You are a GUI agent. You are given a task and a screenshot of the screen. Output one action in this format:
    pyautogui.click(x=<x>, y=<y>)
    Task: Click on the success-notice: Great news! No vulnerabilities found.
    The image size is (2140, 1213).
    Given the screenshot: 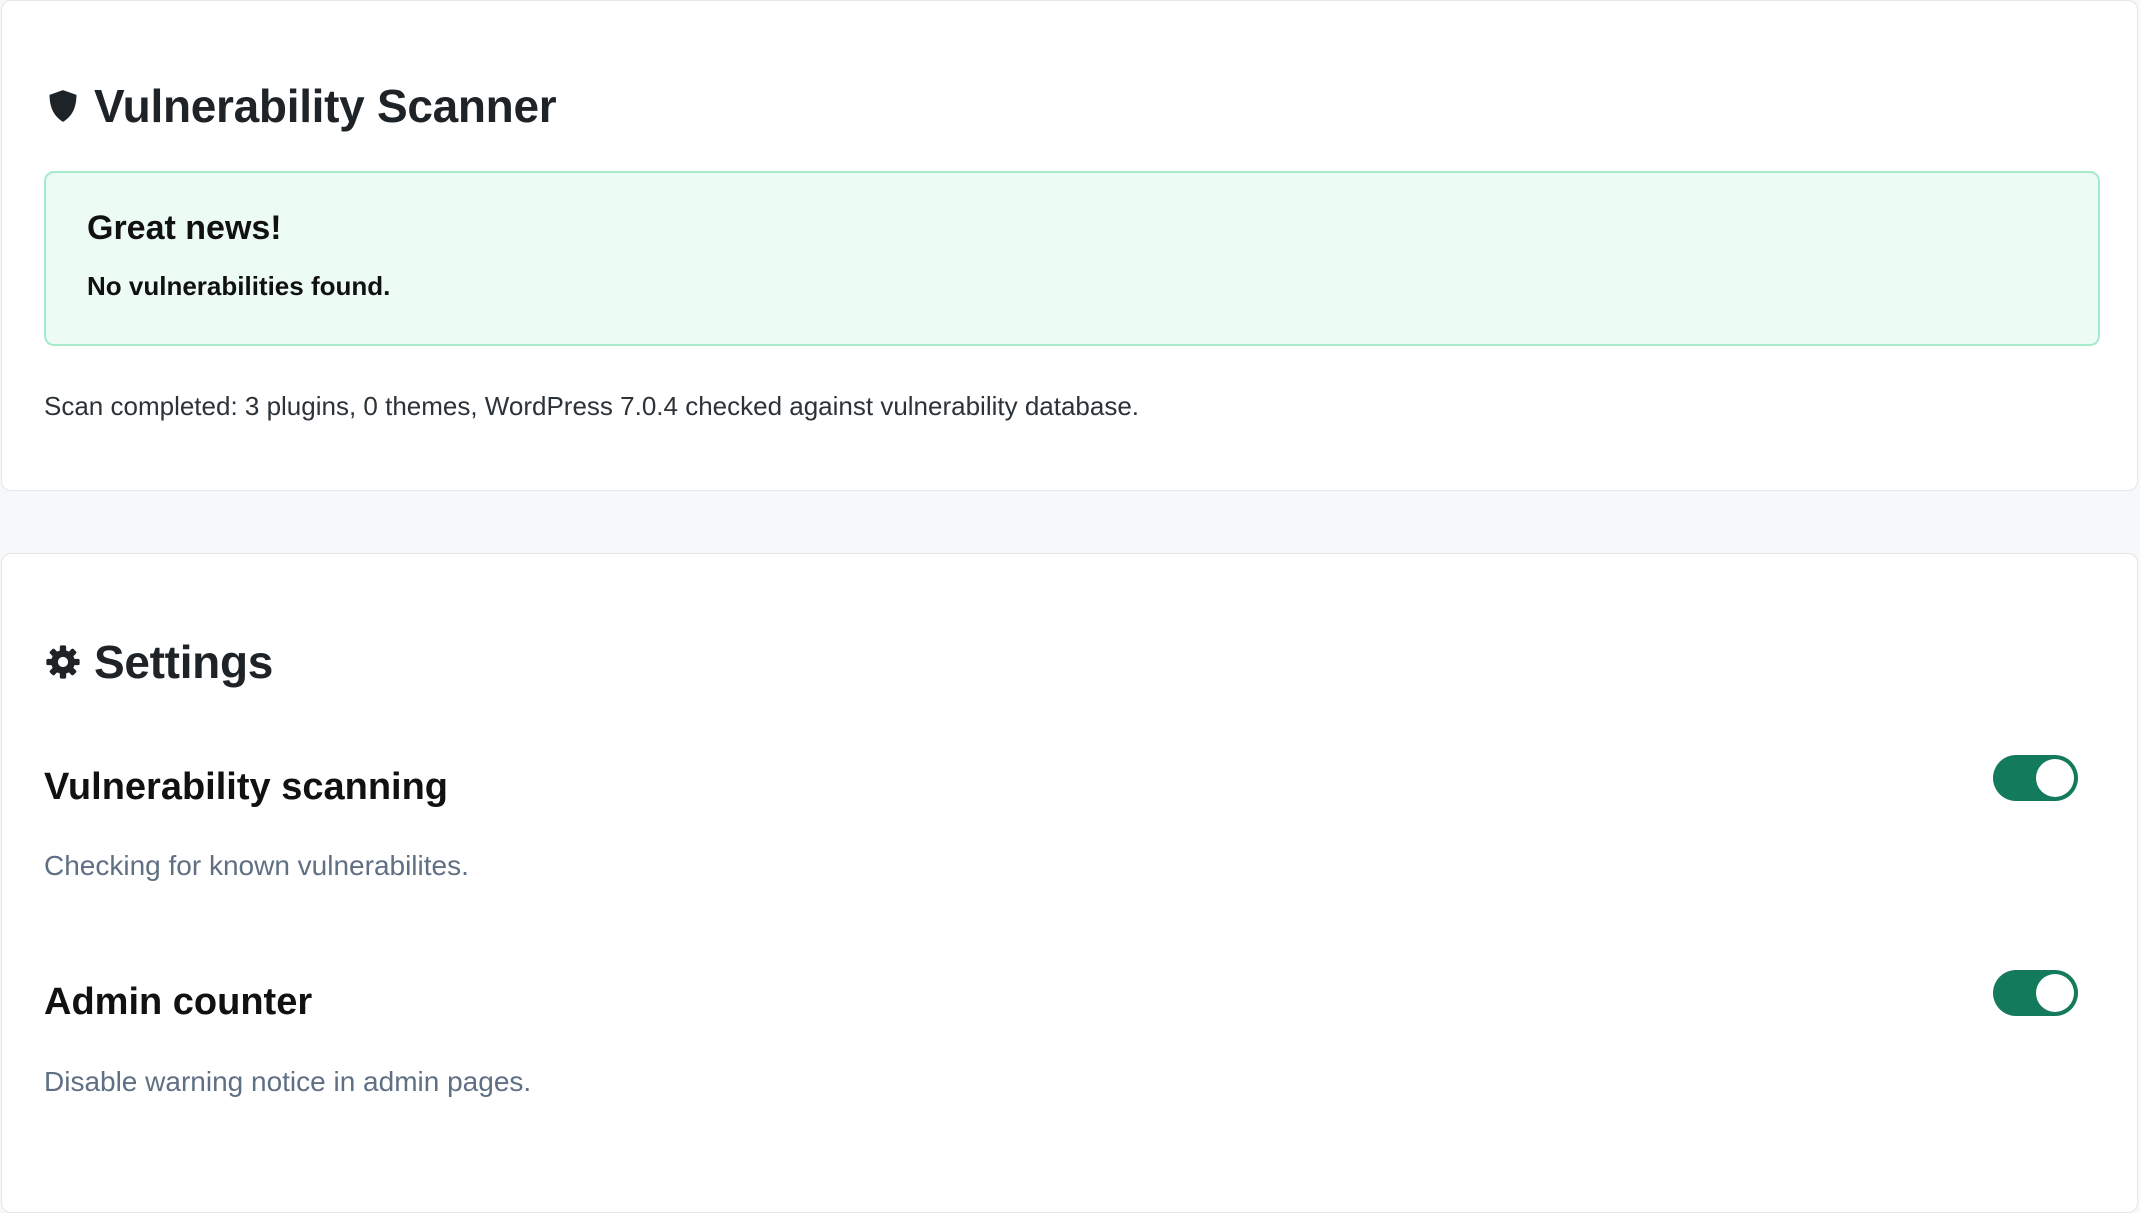 What is the action you would take?
    pyautogui.click(x=1072, y=258)
    